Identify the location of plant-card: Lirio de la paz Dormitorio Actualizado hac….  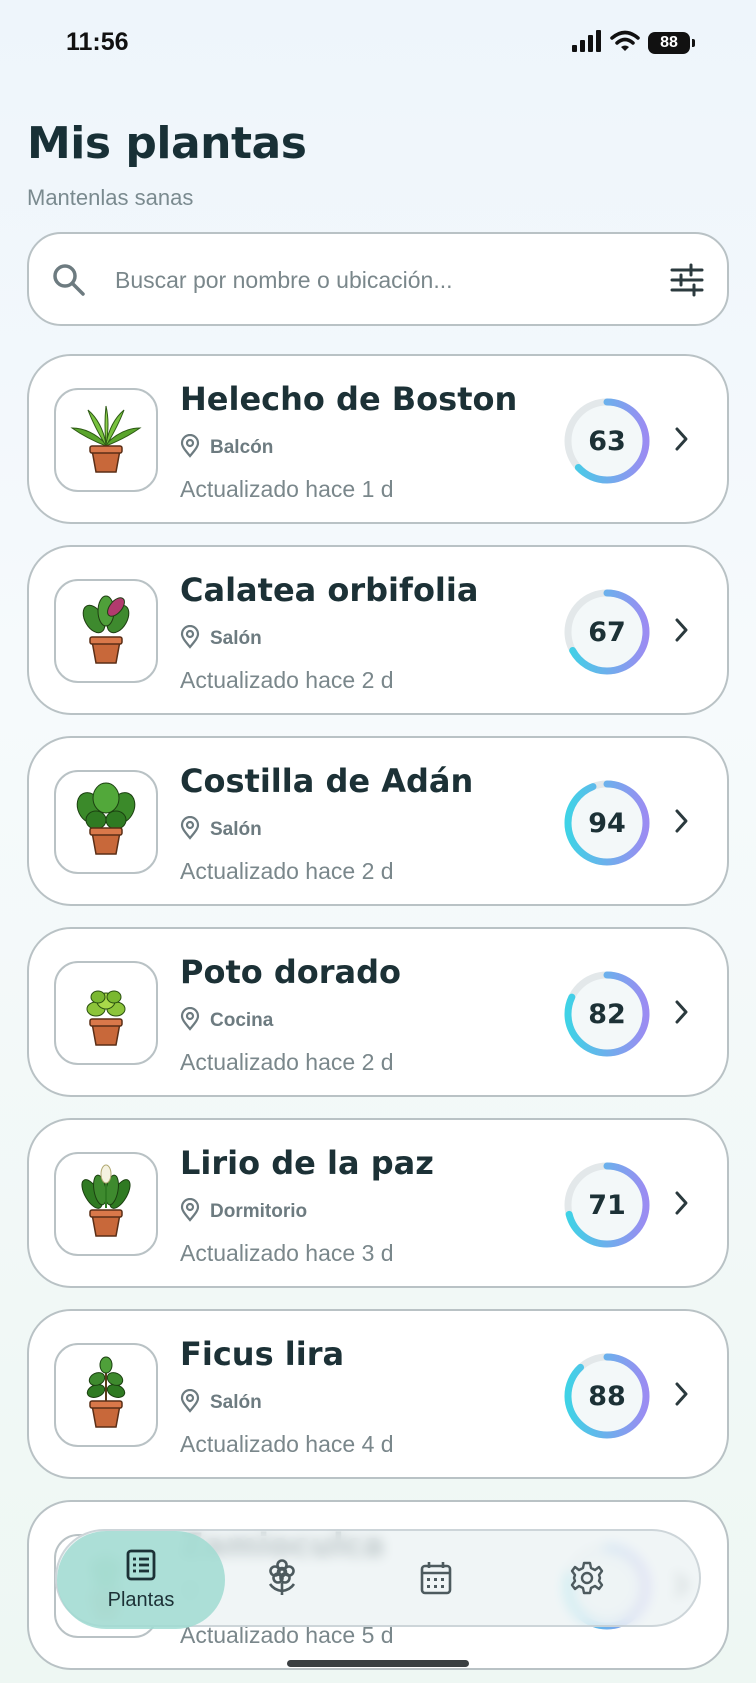
(378, 1203).